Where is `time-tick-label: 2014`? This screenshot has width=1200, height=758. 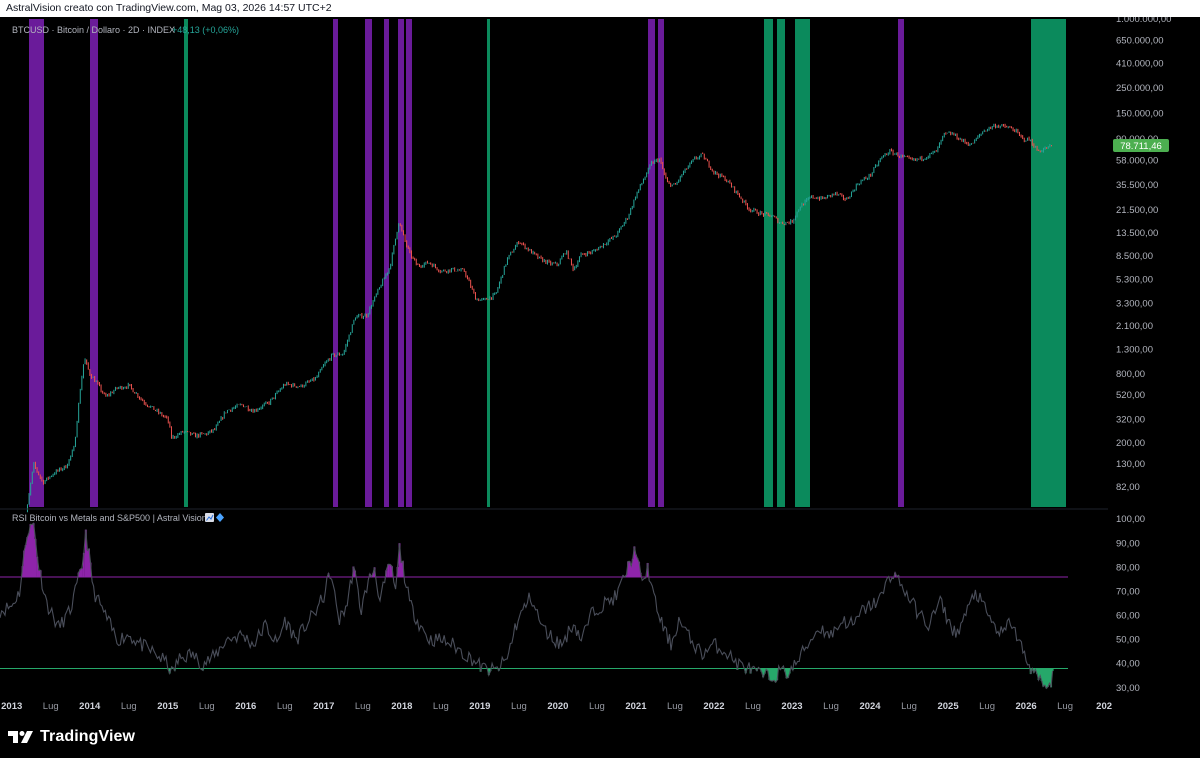 time-tick-label: 2014 is located at coordinates (90, 706).